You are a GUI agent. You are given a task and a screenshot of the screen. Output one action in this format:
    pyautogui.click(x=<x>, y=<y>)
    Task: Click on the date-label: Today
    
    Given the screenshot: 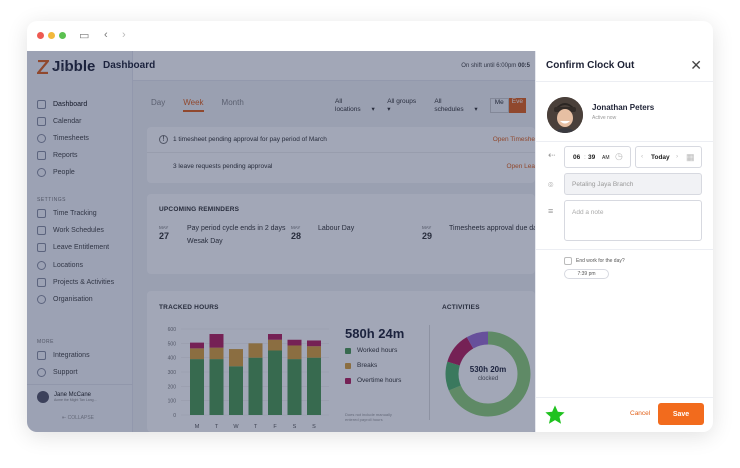 What is the action you would take?
    pyautogui.click(x=660, y=157)
    